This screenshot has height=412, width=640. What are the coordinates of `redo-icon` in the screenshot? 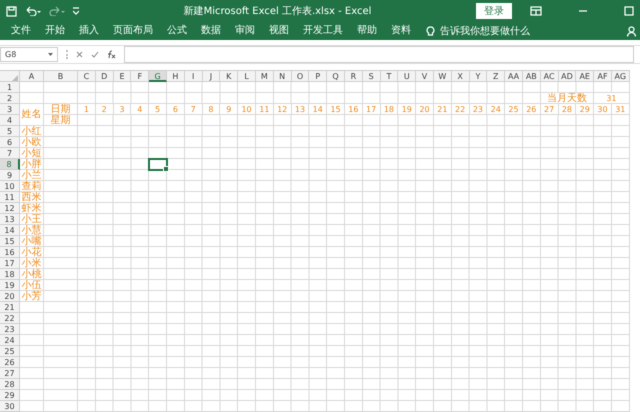 It's located at (57, 11).